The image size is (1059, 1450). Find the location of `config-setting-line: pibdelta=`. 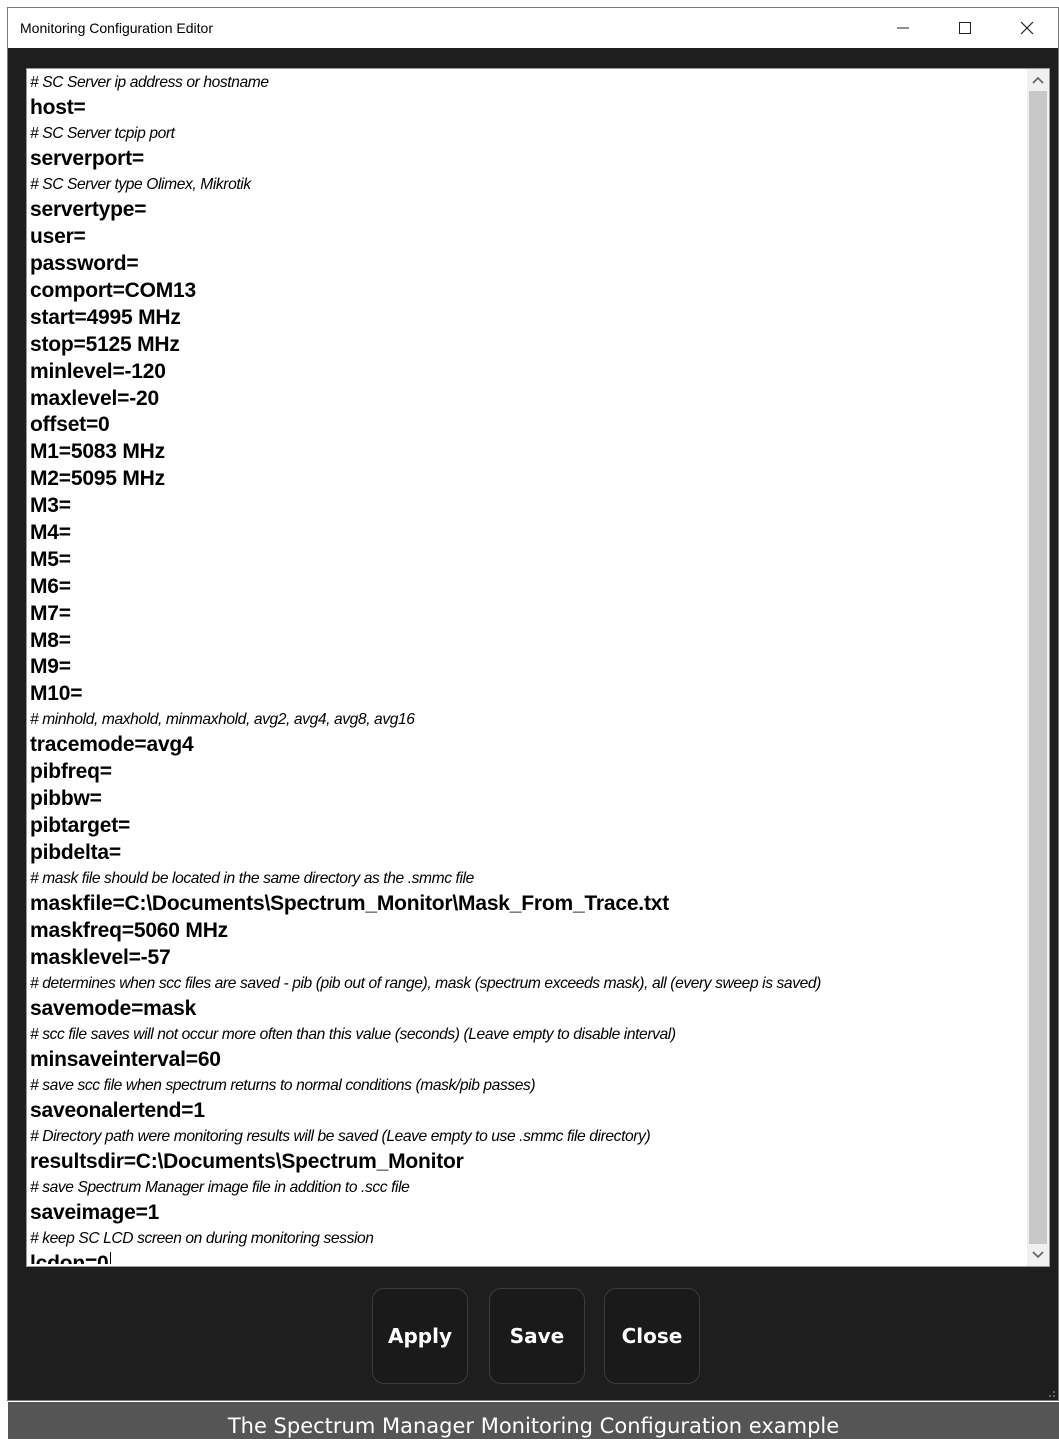

config-setting-line: pibdelta= is located at coordinates (75, 853).